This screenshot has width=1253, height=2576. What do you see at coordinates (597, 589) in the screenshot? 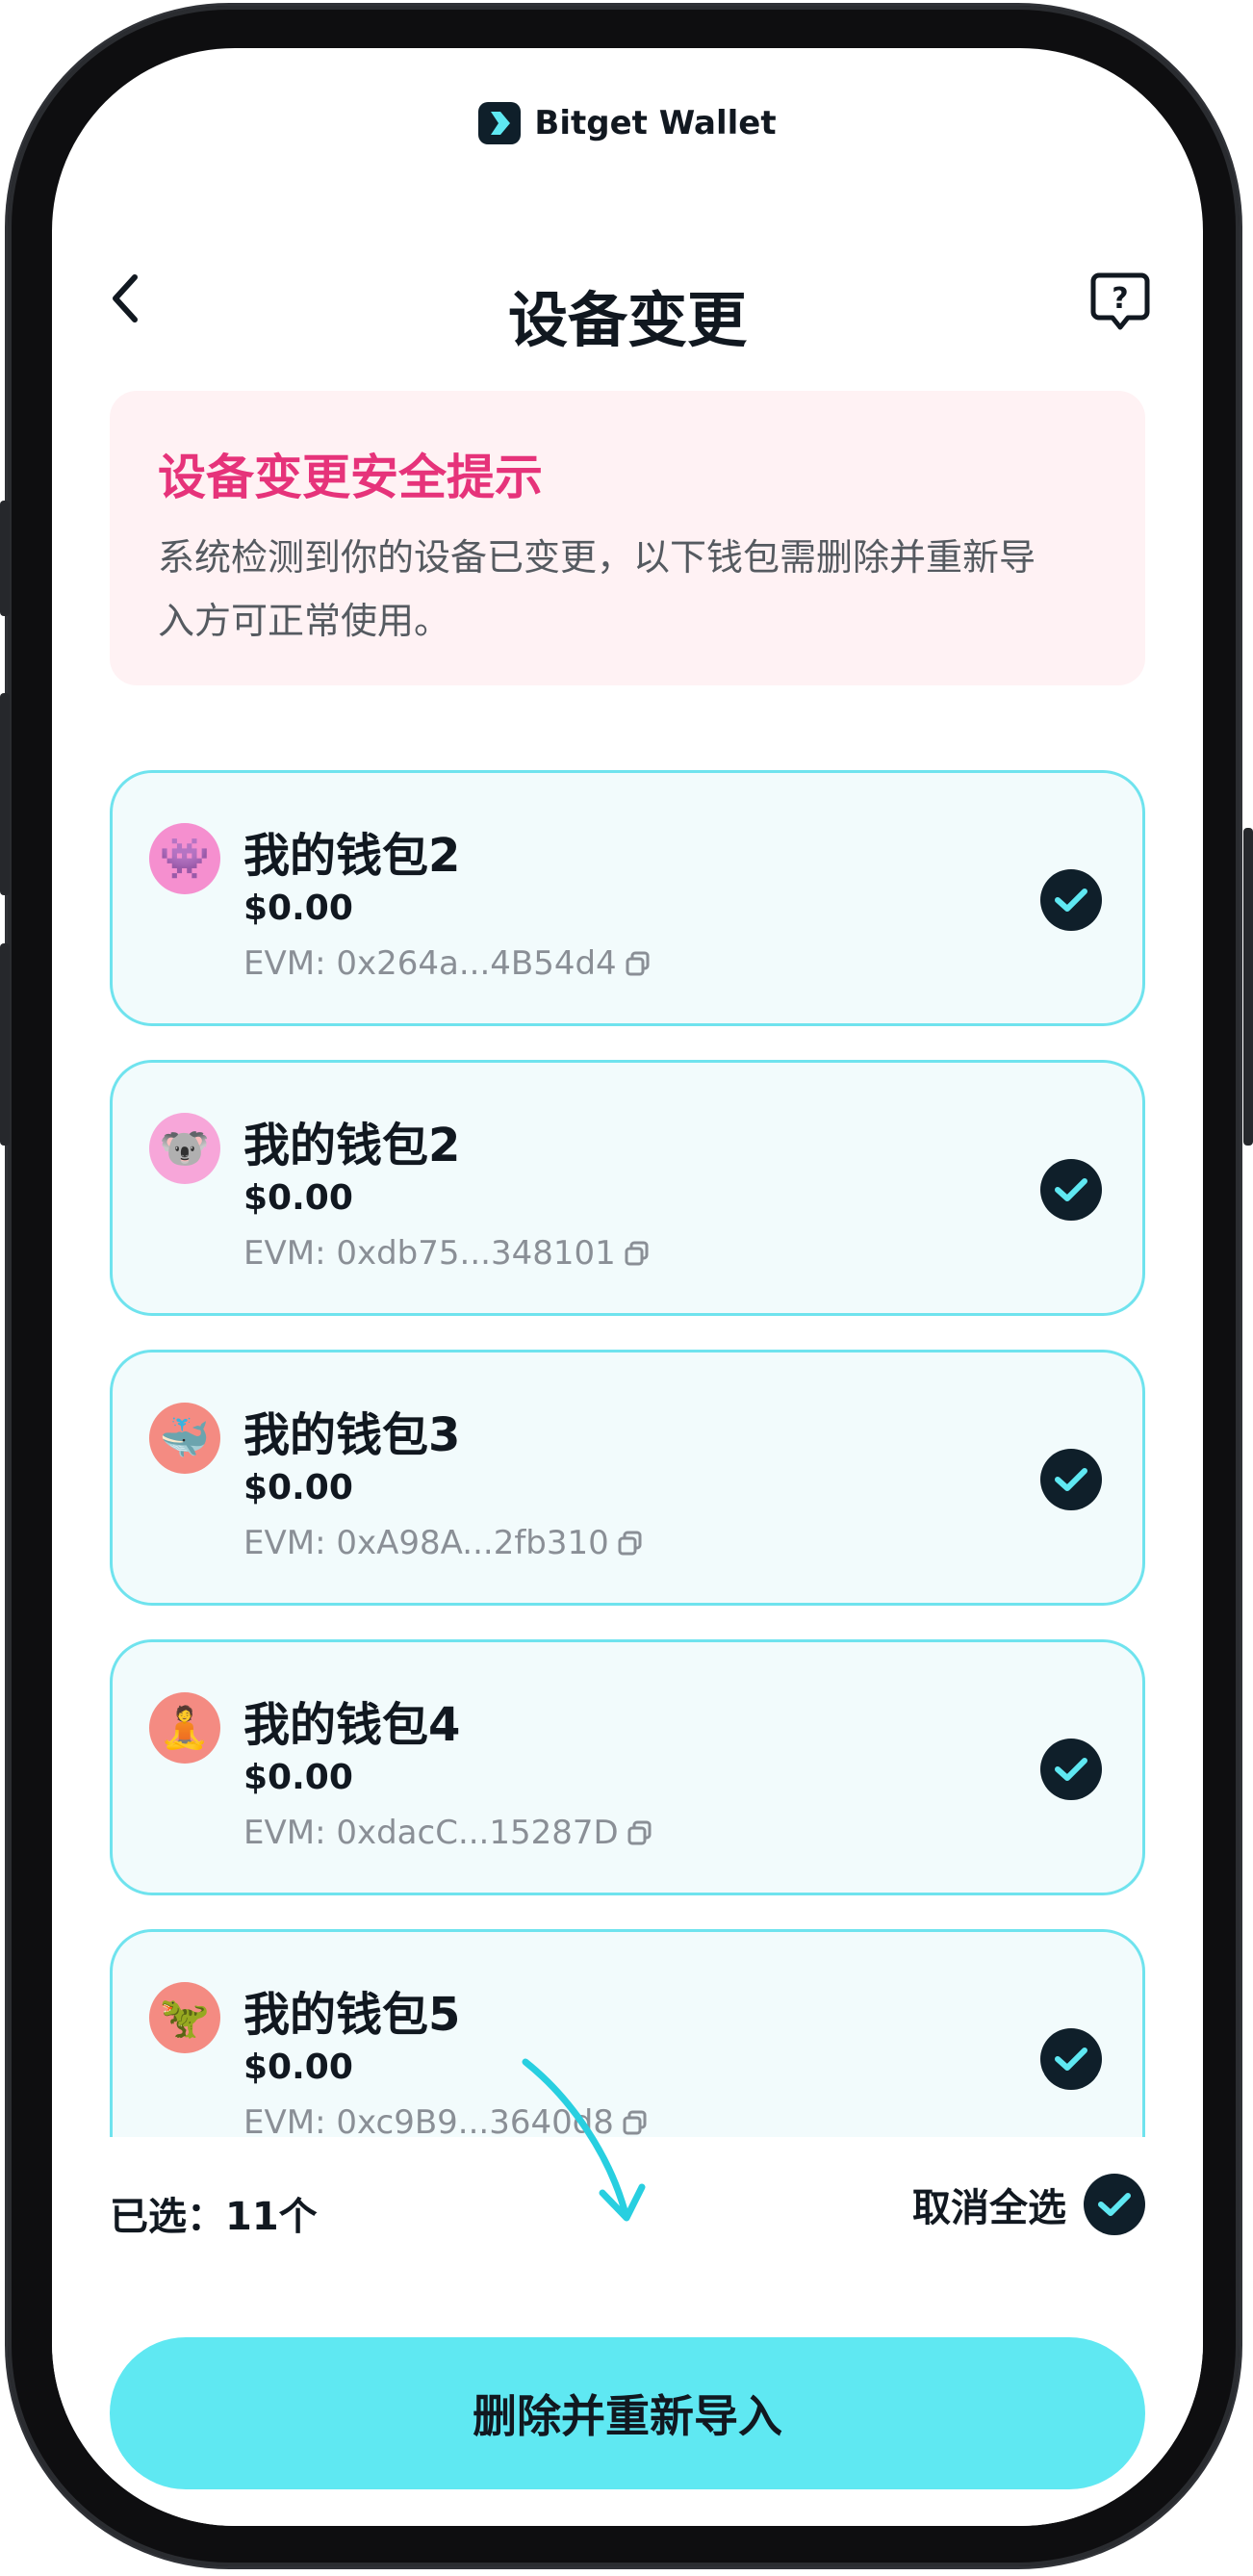
I see `notice-body: 系统检测到你的设备已变更，以下钱包需删除并重新导入方可正常使用。` at bounding box center [597, 589].